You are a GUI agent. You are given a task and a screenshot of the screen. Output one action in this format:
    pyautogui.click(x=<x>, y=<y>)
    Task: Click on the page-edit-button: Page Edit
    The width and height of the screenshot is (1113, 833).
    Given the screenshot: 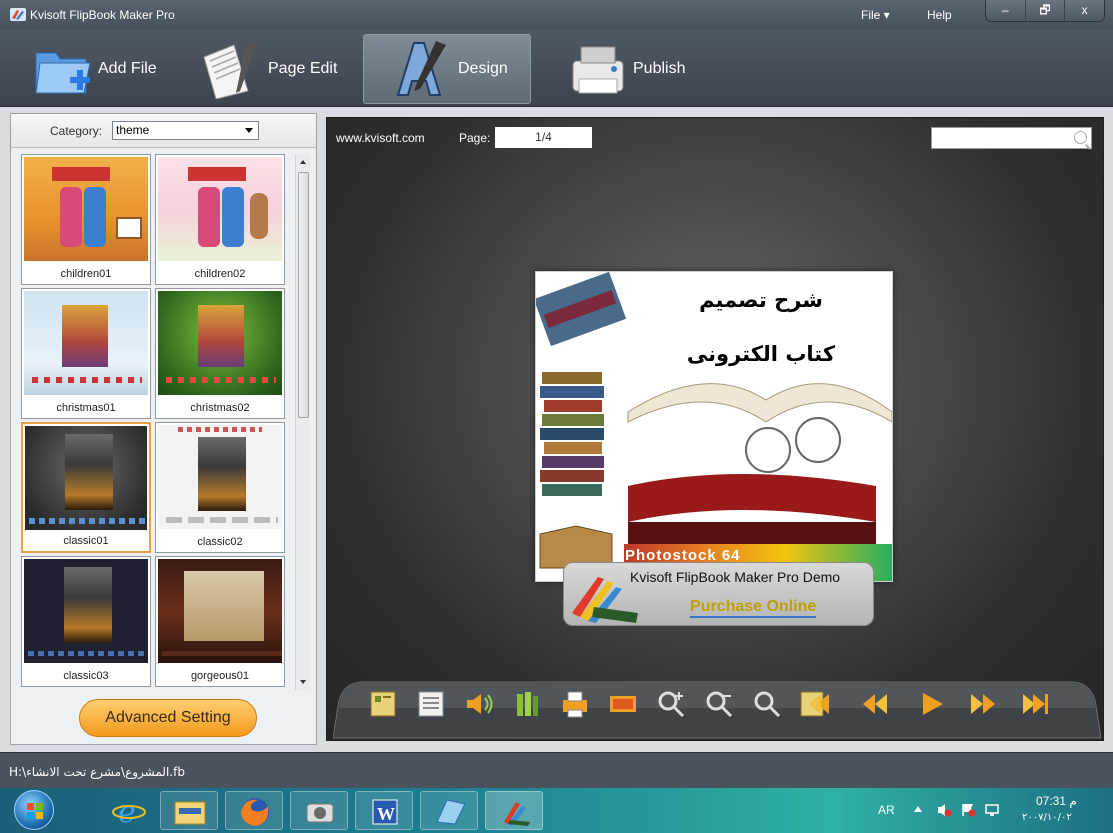 What is the action you would take?
    pyautogui.click(x=268, y=69)
    